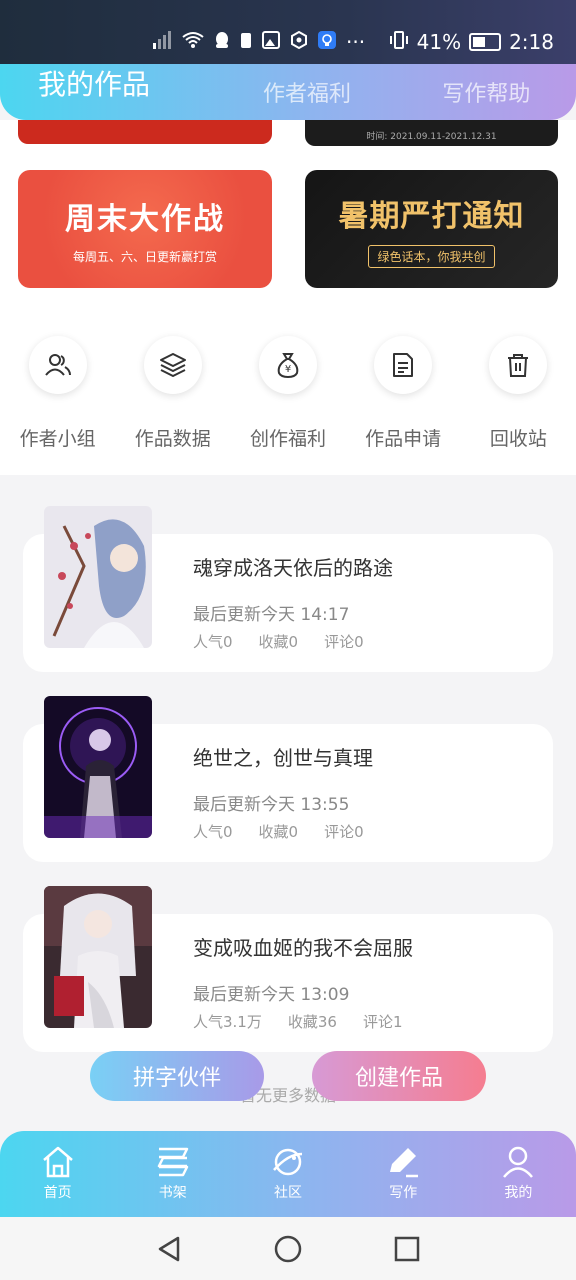 Image resolution: width=576 pixels, height=1280 pixels. What do you see at coordinates (288, 1162) in the screenshot?
I see `planet-icon` at bounding box center [288, 1162].